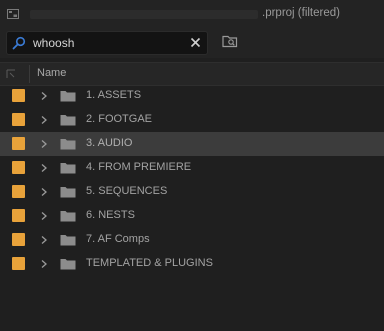 The height and width of the screenshot is (331, 384). What do you see at coordinates (192, 144) in the screenshot?
I see `bin-row: 3. AUDIO` at bounding box center [192, 144].